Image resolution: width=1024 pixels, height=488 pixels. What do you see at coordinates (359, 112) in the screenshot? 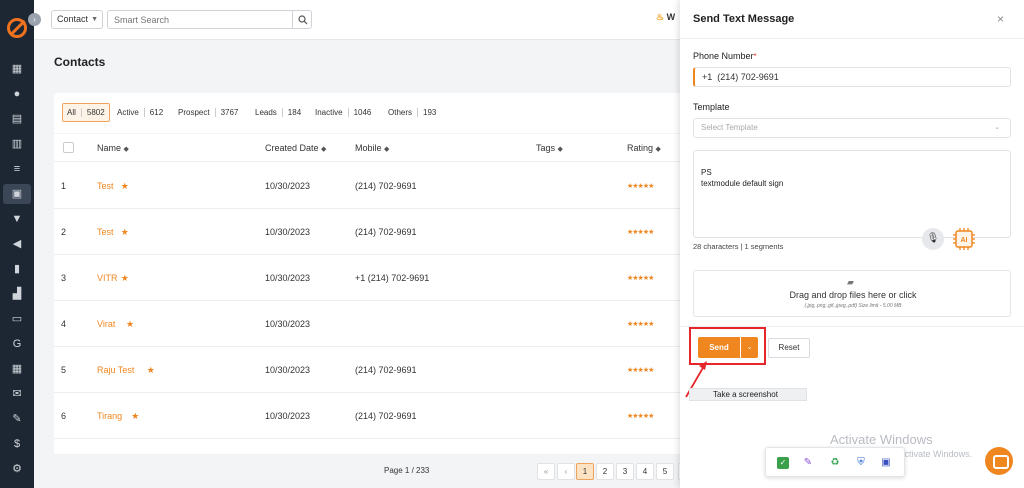
I see `filter-count: 1046` at bounding box center [359, 112].